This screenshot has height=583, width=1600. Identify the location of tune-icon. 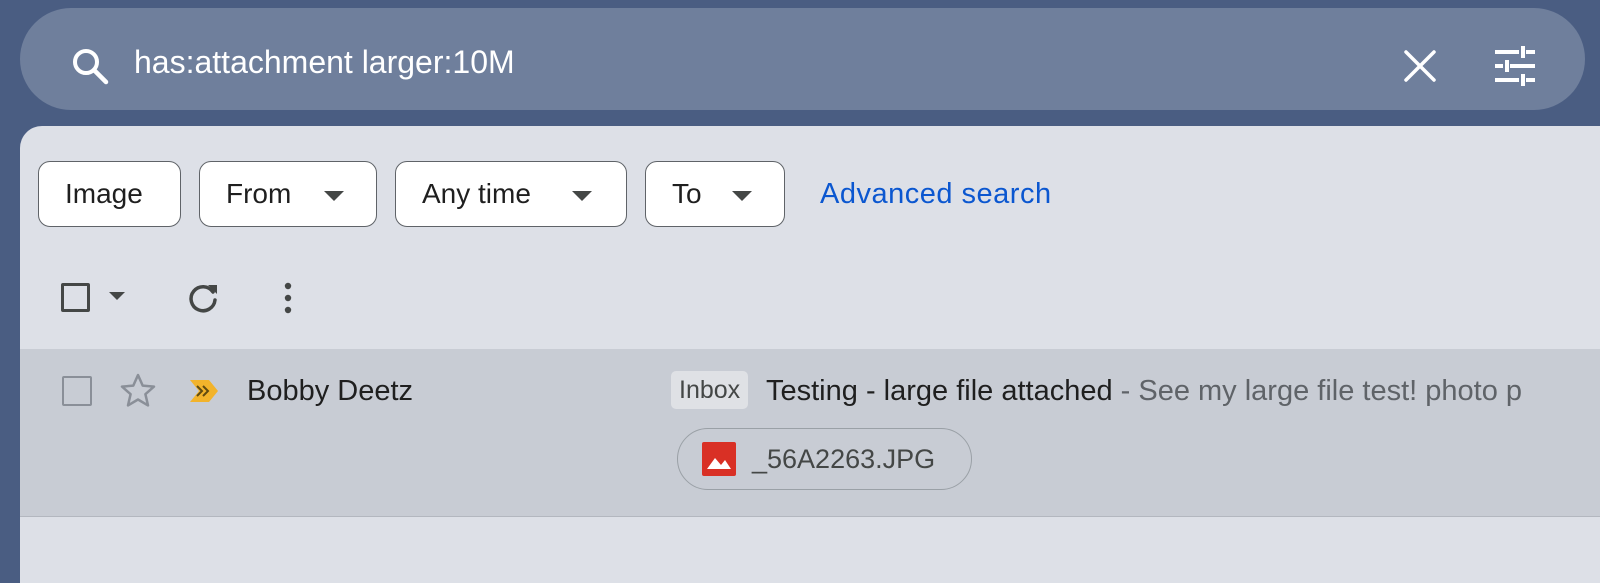
(1515, 66).